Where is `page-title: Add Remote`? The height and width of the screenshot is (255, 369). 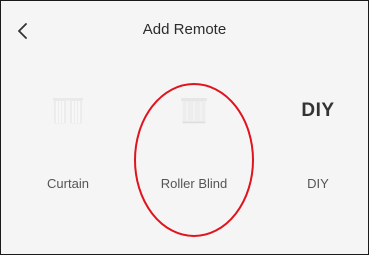
page-title: Add Remote is located at coordinates (184, 29).